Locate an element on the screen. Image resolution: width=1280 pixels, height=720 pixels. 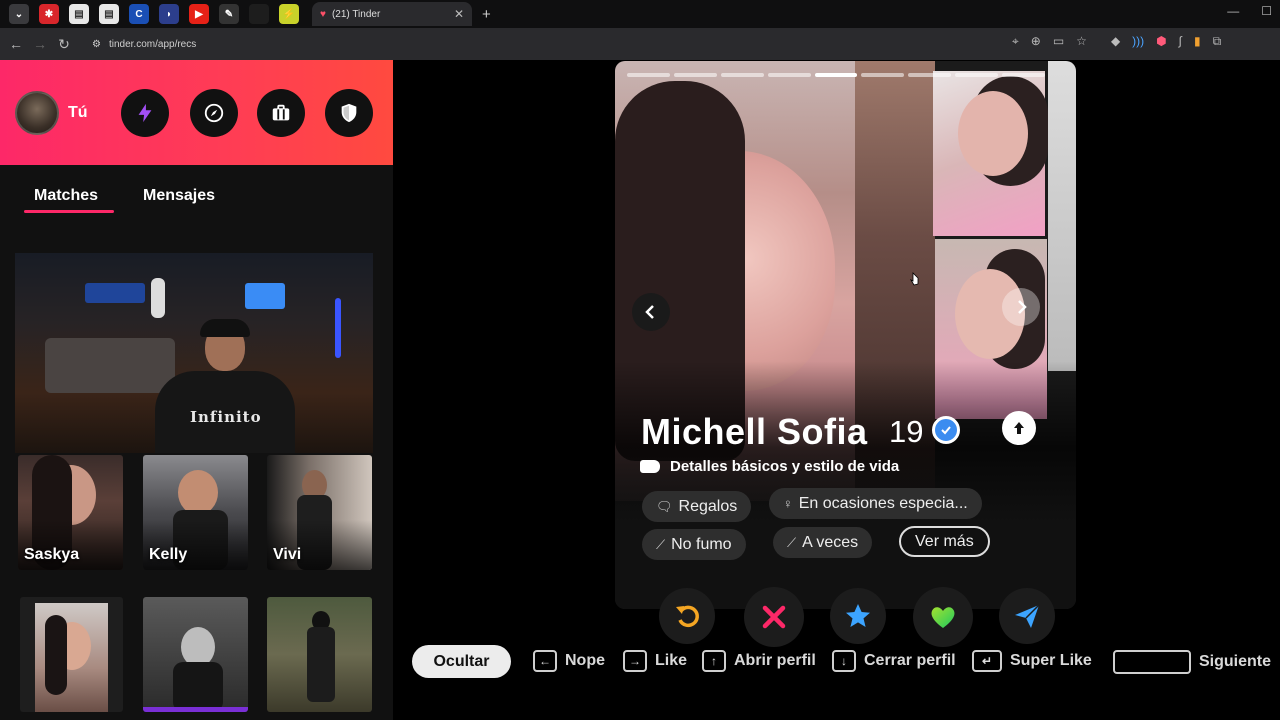
streamer-figure is located at coordinates (225, 386).